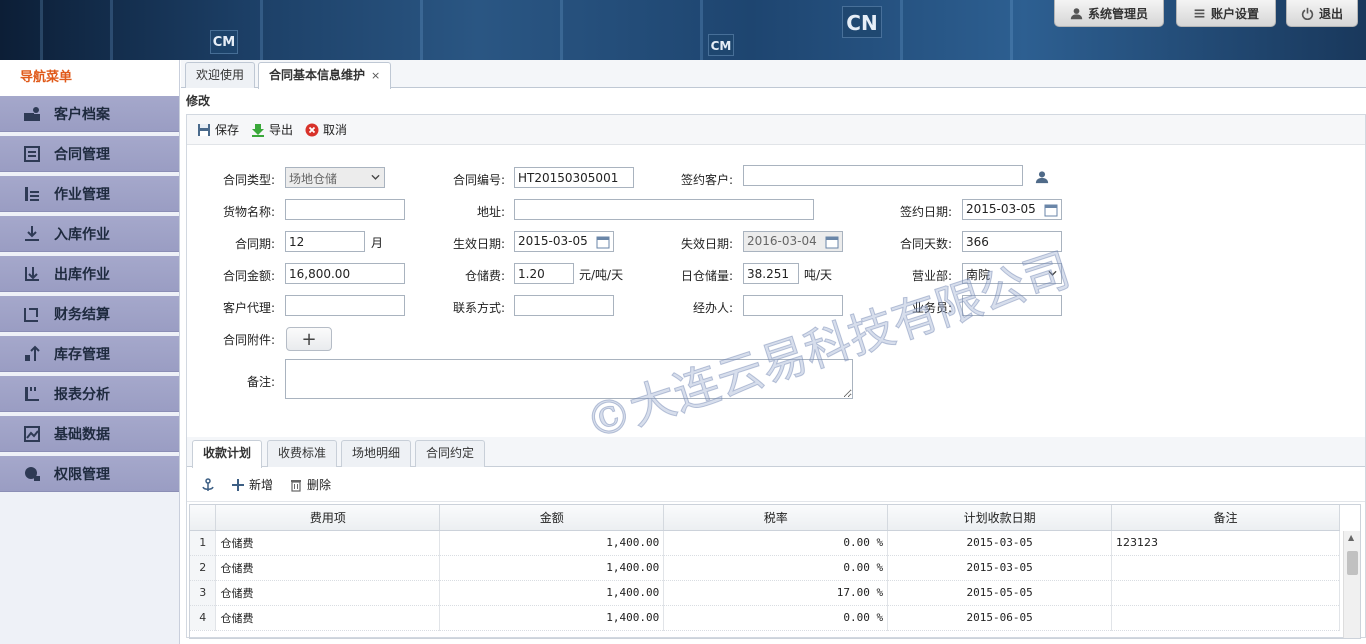 The width and height of the screenshot is (1366, 644). Describe the element at coordinates (89, 234) in the screenshot. I see `sidebar-item-inbound: 入库作业` at that location.